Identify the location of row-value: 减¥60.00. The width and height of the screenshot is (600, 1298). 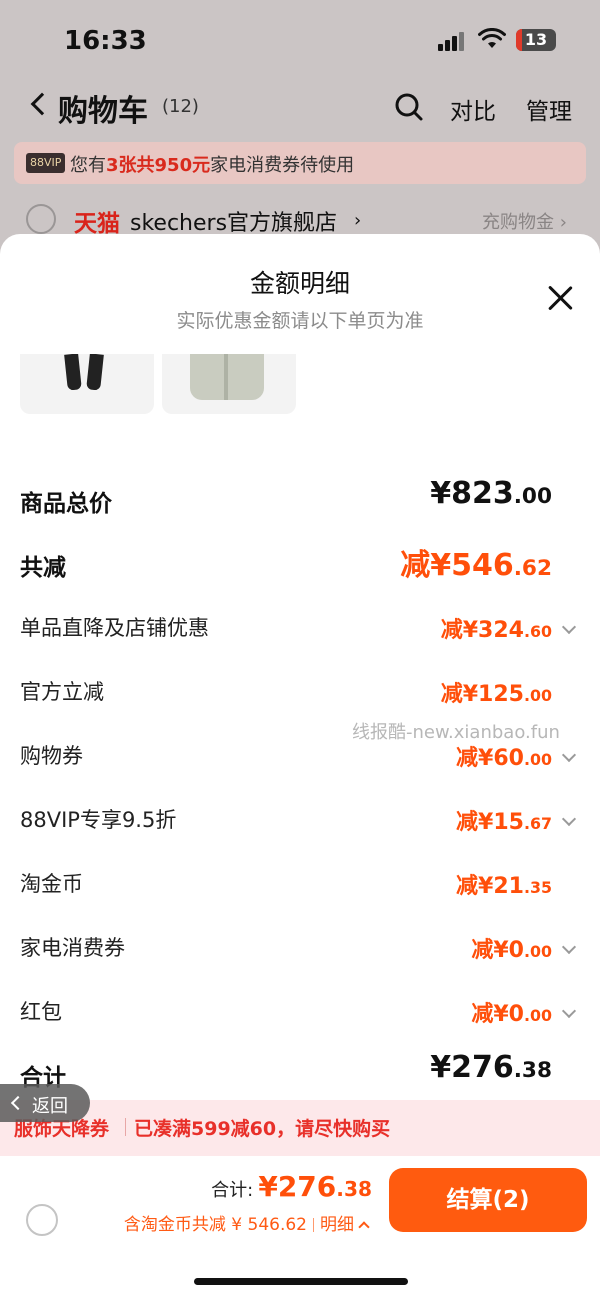
(504, 758).